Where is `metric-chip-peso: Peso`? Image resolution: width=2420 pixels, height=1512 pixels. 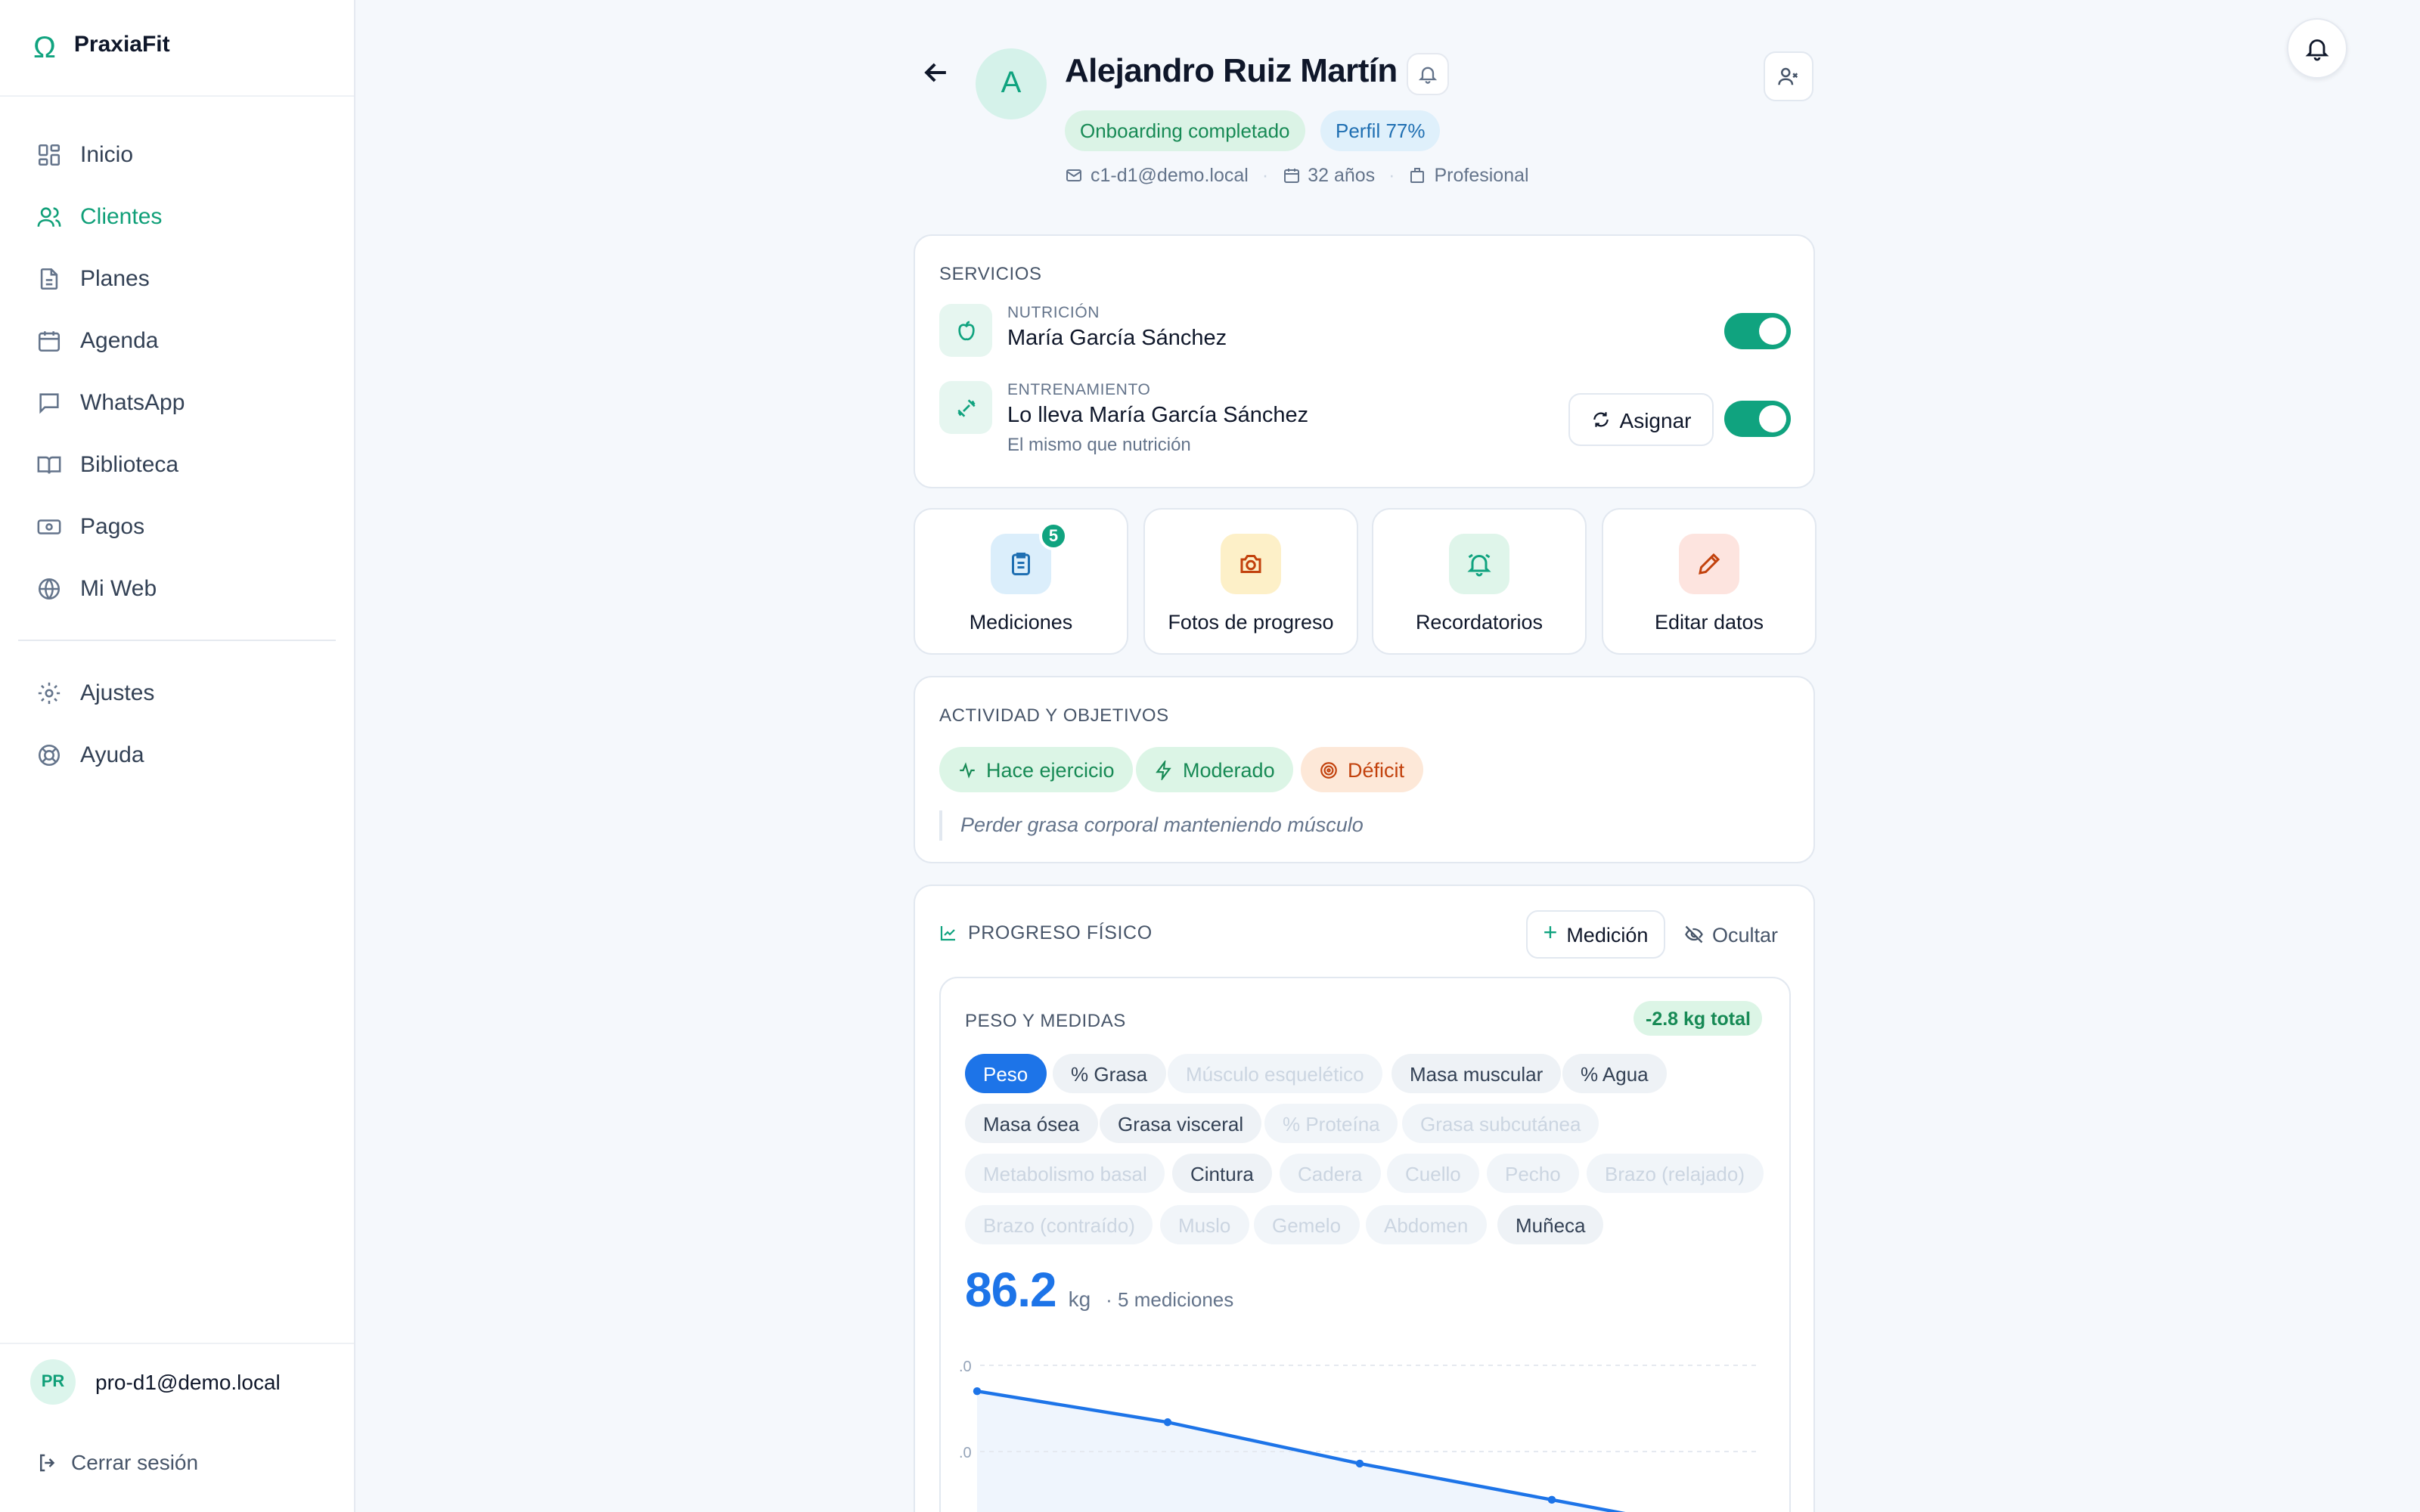
metric-chip-peso: Peso is located at coordinates (1006, 1073).